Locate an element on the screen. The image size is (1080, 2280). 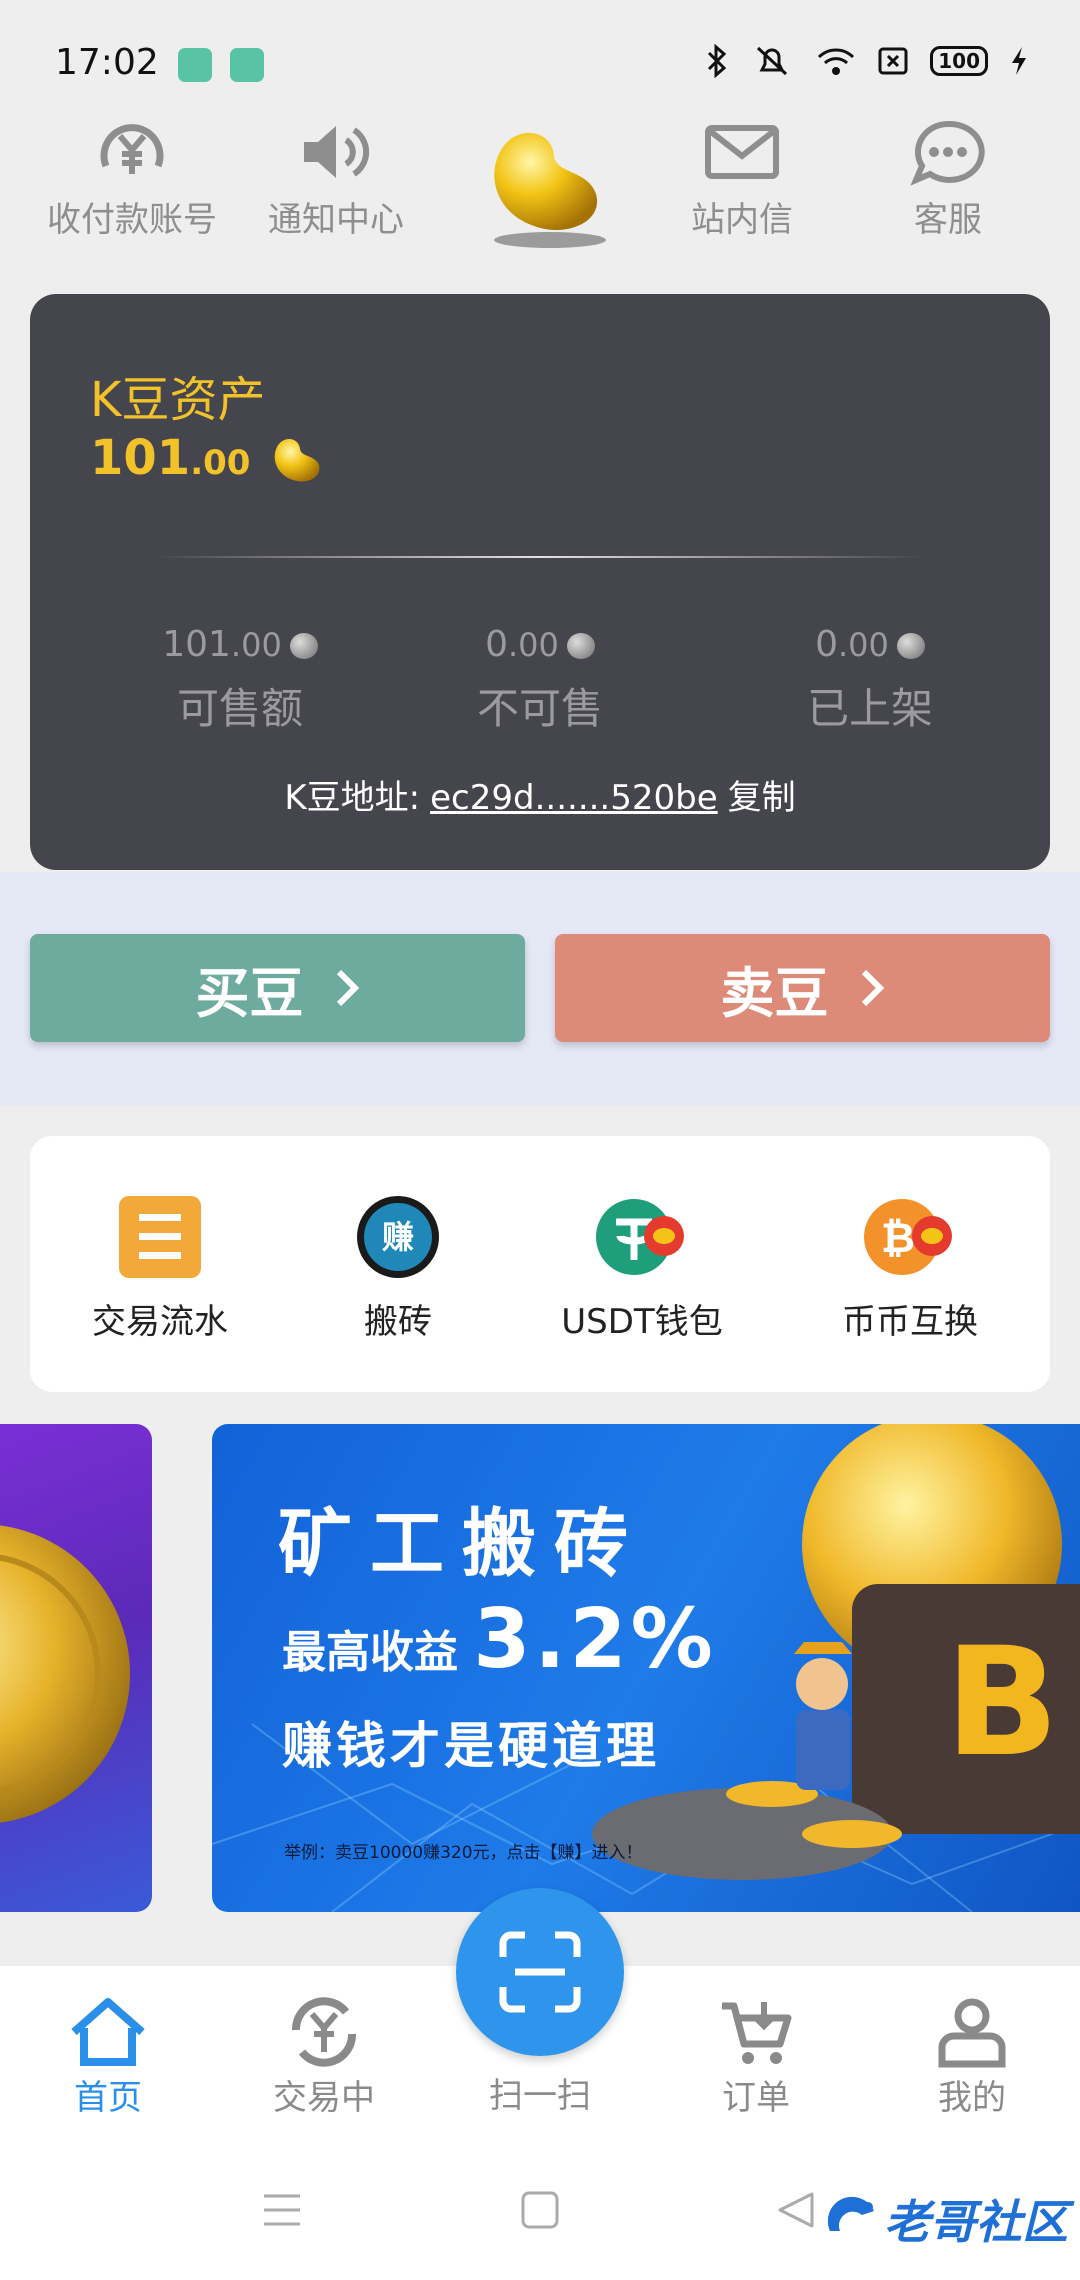
banner-previous-slide is located at coordinates (76, 1668).